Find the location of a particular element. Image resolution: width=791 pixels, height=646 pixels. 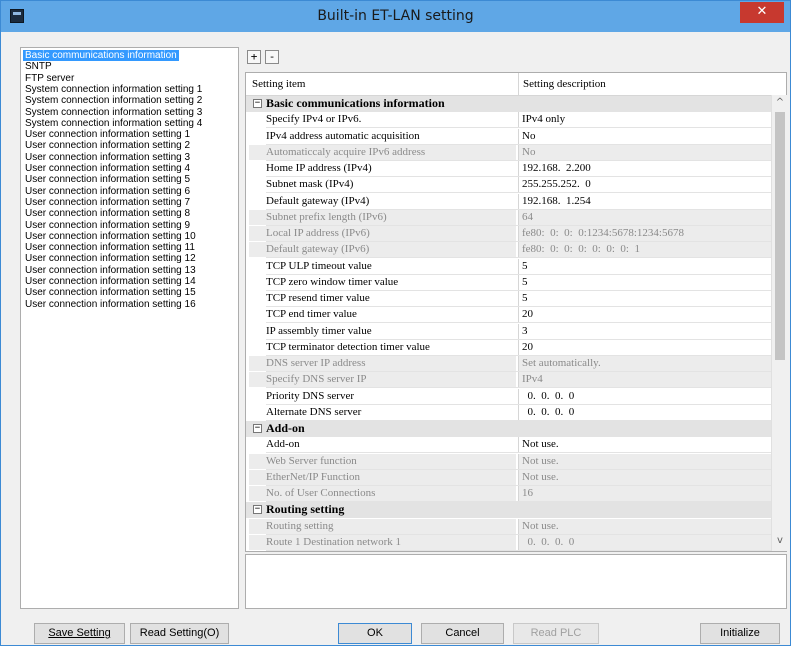

cancel-button: Cancel is located at coordinates (462, 633).